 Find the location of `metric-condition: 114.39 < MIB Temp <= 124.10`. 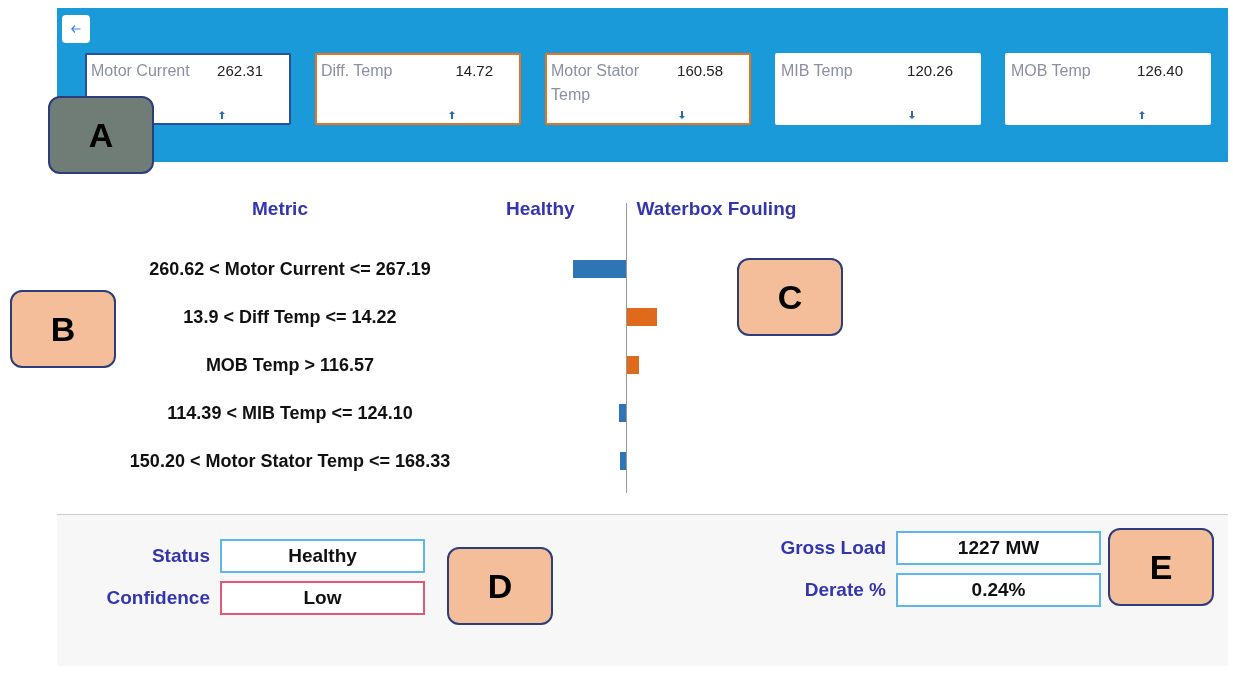

metric-condition: 114.39 < MIB Temp <= 124.10 is located at coordinates (290, 413).